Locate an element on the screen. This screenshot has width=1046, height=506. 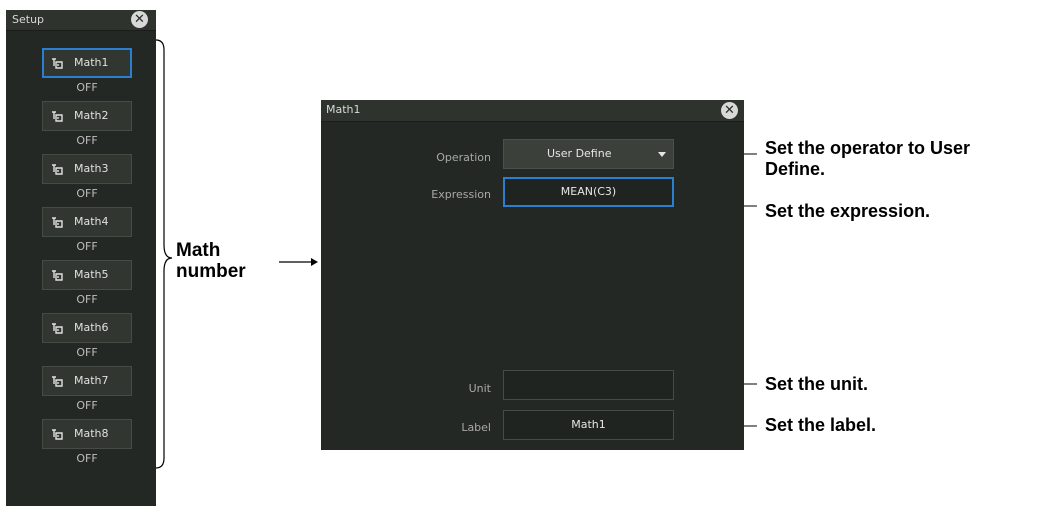
operation-value: User Define is located at coordinates (579, 153).